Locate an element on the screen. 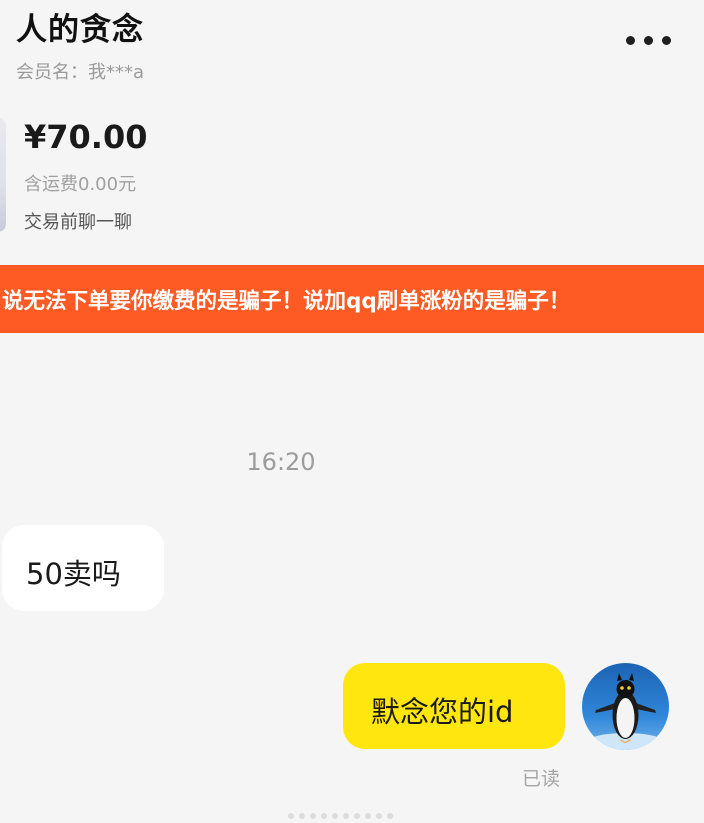  incoming-message-bubble: 50卖吗 is located at coordinates (83, 568).